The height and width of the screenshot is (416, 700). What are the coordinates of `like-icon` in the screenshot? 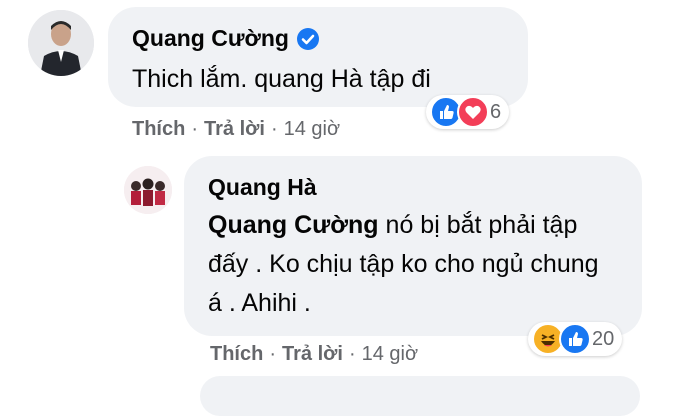 It's located at (575, 339).